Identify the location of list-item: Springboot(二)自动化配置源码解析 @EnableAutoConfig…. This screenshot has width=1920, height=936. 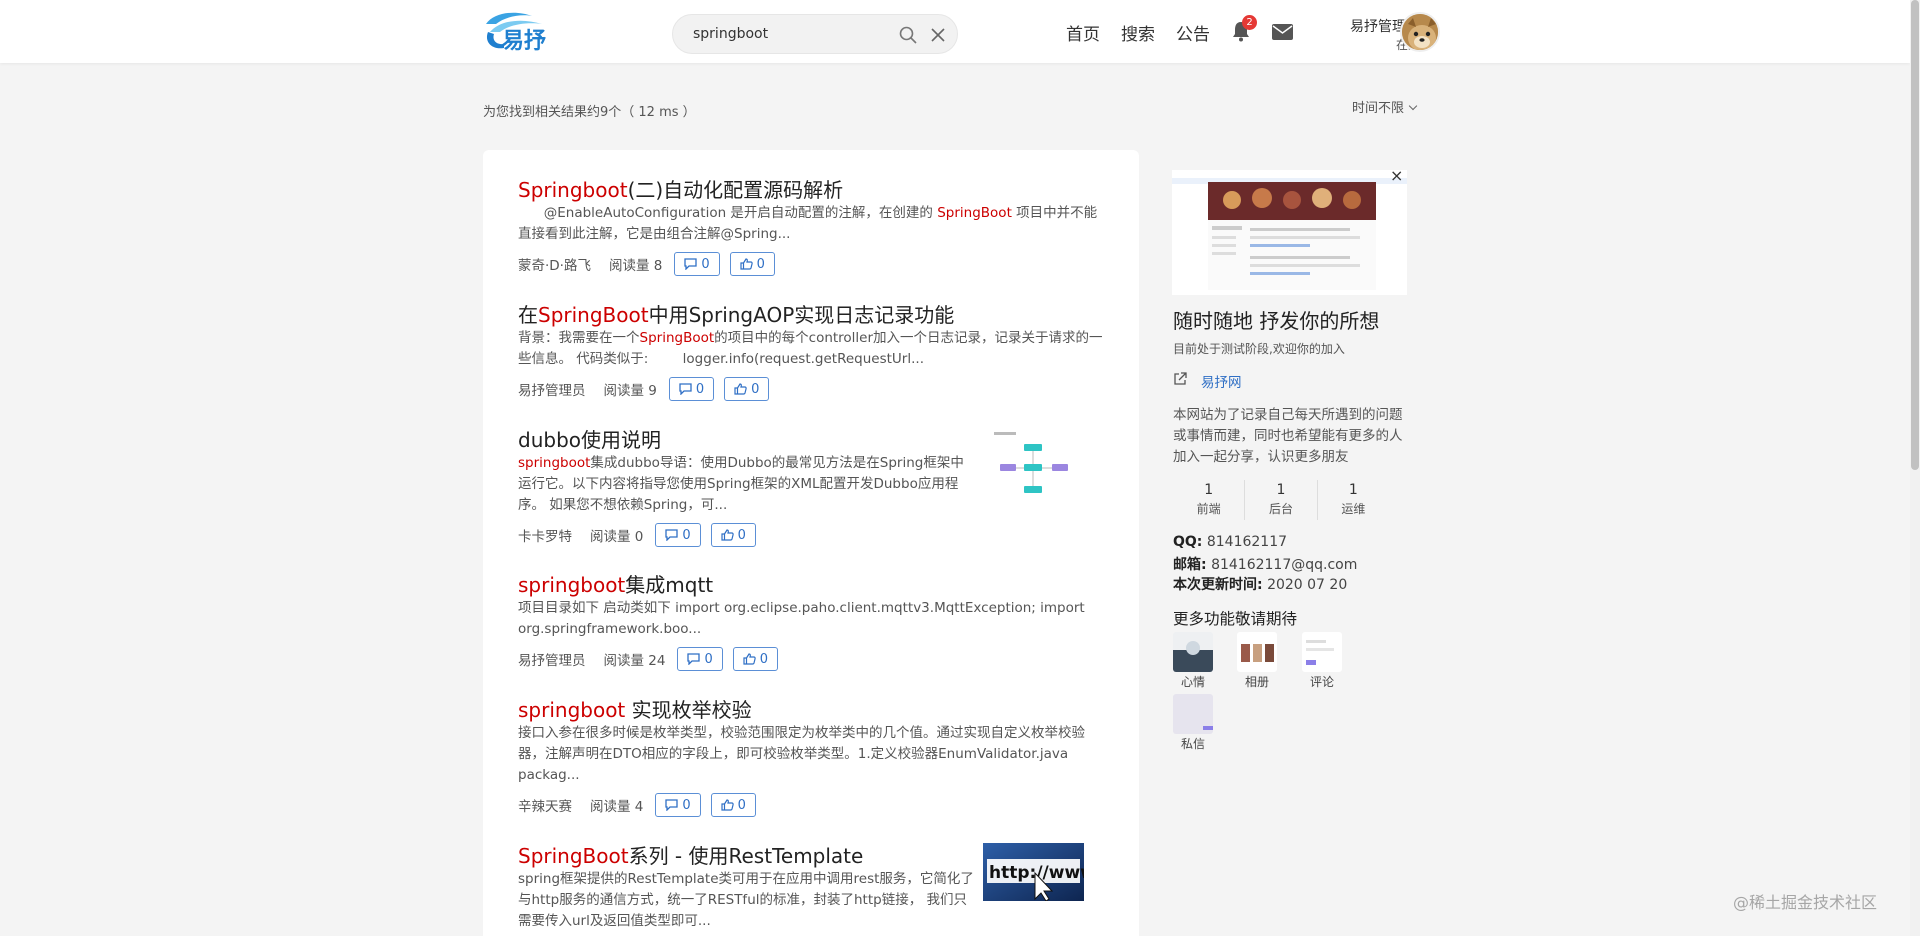
(811, 227).